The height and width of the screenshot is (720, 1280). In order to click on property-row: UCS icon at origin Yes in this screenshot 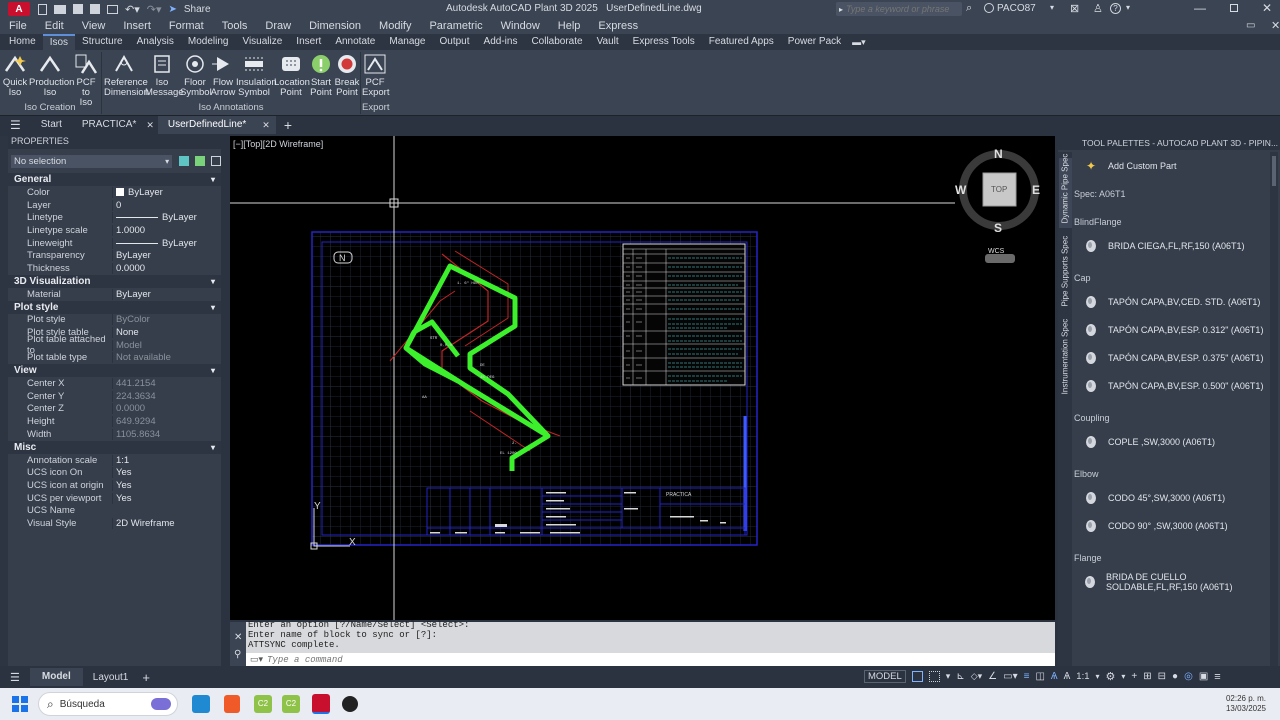, I will do `click(114, 485)`.